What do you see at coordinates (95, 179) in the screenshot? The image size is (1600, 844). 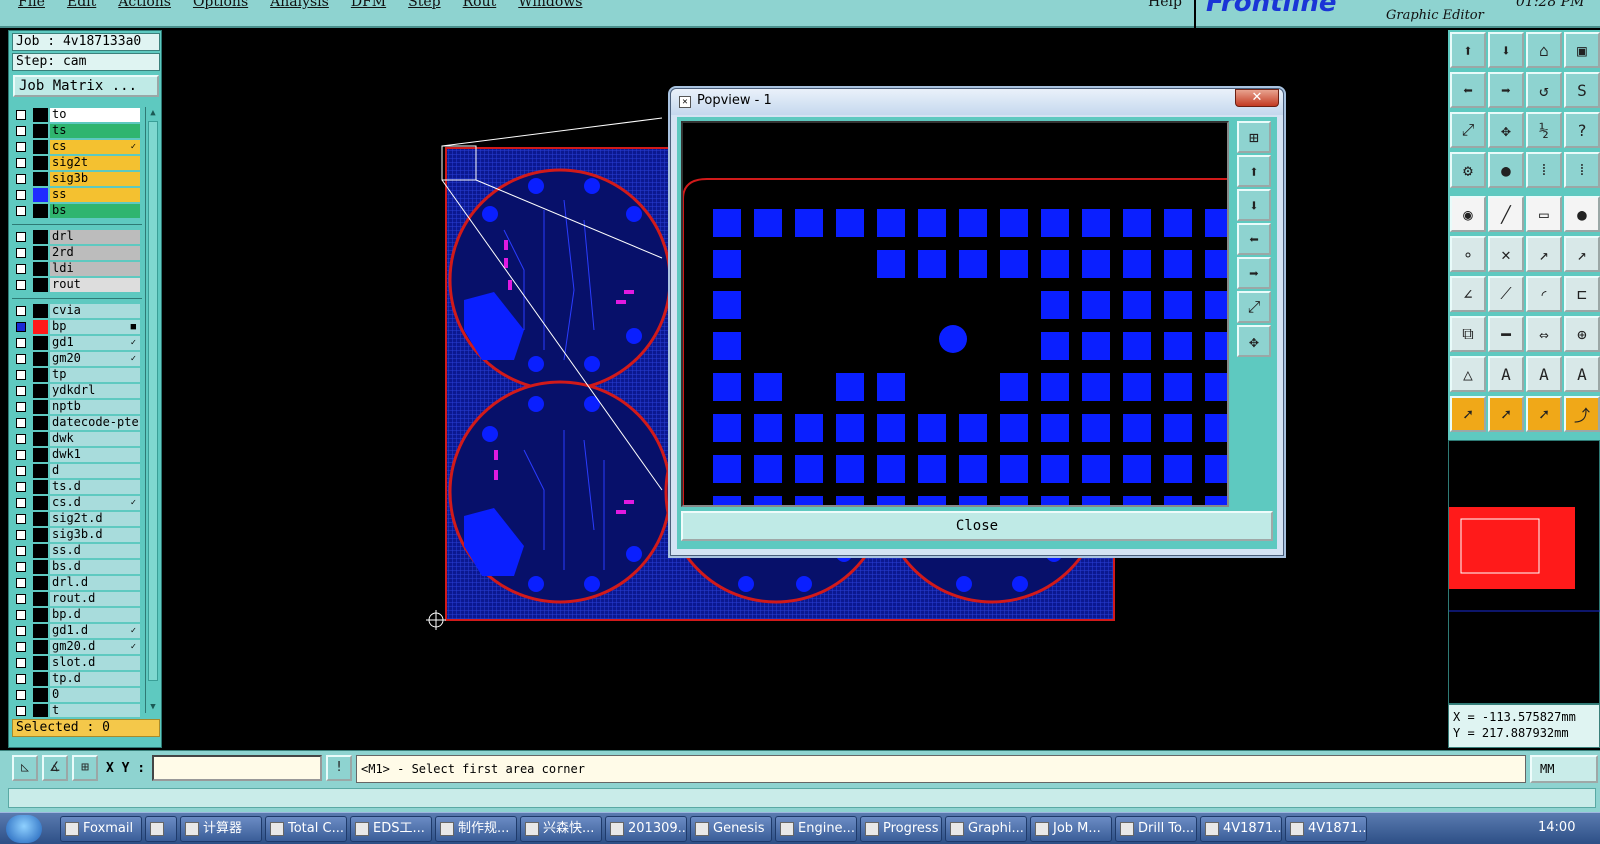 I see `layer-name: sig3b` at bounding box center [95, 179].